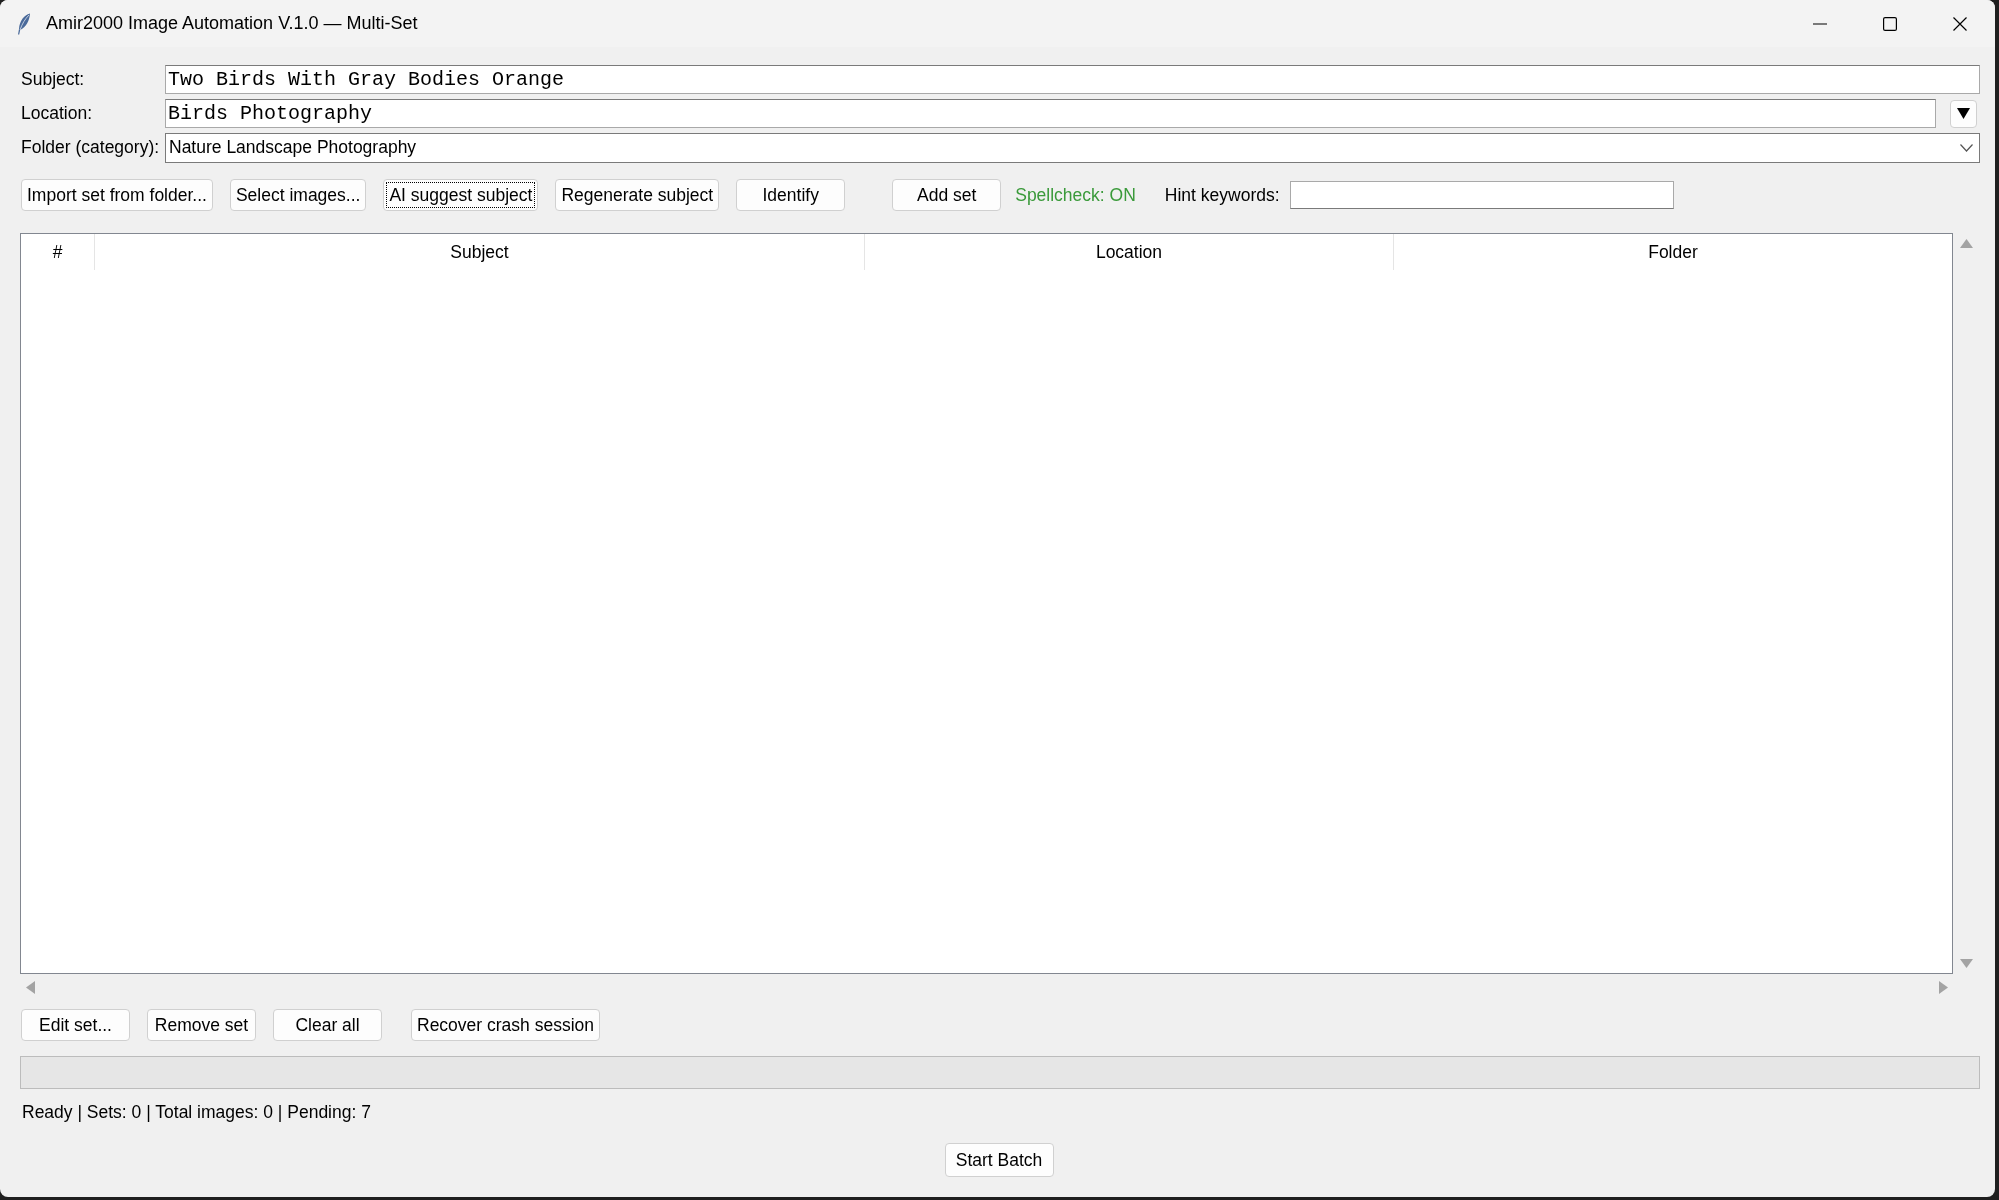 The width and height of the screenshot is (1999, 1200). Describe the element at coordinates (30, 987) in the screenshot. I see `scroll-left-icon` at that location.